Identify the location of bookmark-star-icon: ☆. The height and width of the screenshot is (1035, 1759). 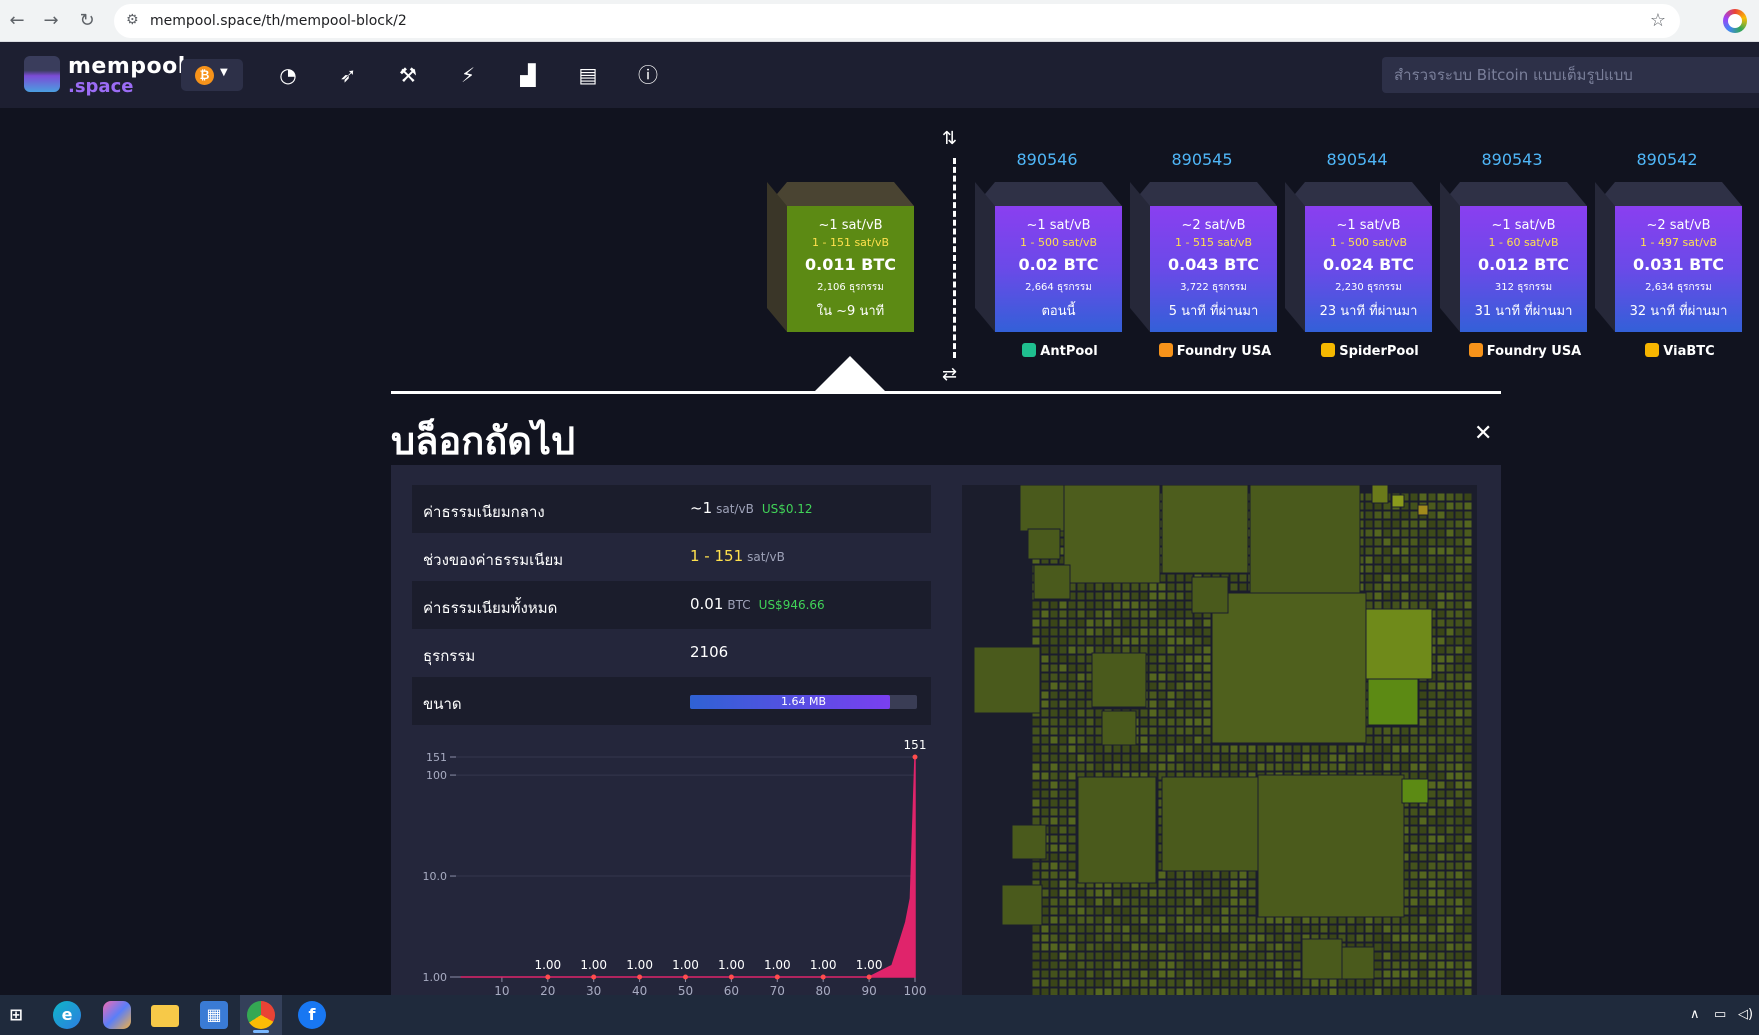
(1658, 20).